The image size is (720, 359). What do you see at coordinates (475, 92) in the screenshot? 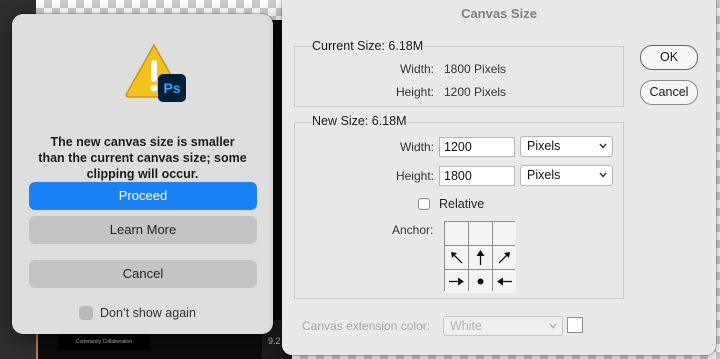
I see `current-height-value: 1200 Pixels` at bounding box center [475, 92].